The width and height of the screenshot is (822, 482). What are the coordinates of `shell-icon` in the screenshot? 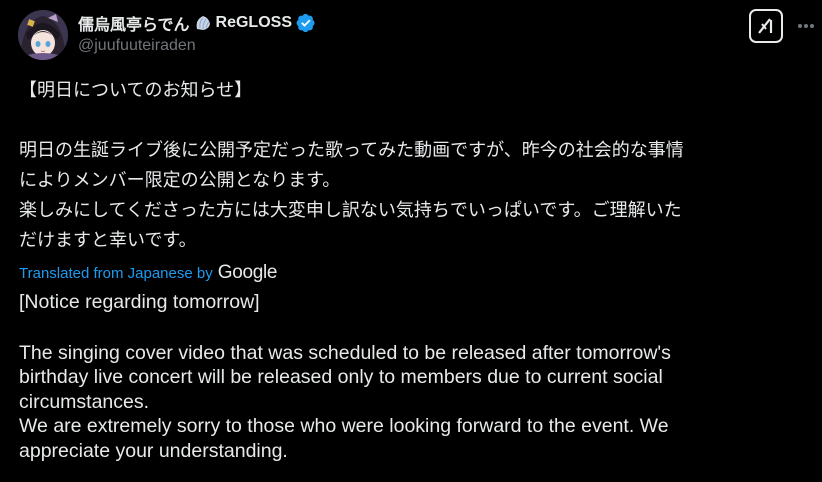 It's located at (203, 23).